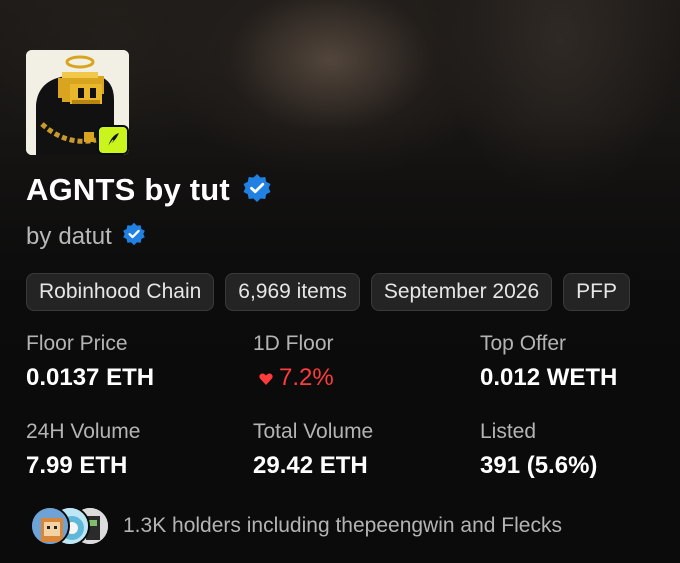 The height and width of the screenshot is (563, 680). What do you see at coordinates (39, 236) in the screenshot?
I see `creator-prefix: by` at bounding box center [39, 236].